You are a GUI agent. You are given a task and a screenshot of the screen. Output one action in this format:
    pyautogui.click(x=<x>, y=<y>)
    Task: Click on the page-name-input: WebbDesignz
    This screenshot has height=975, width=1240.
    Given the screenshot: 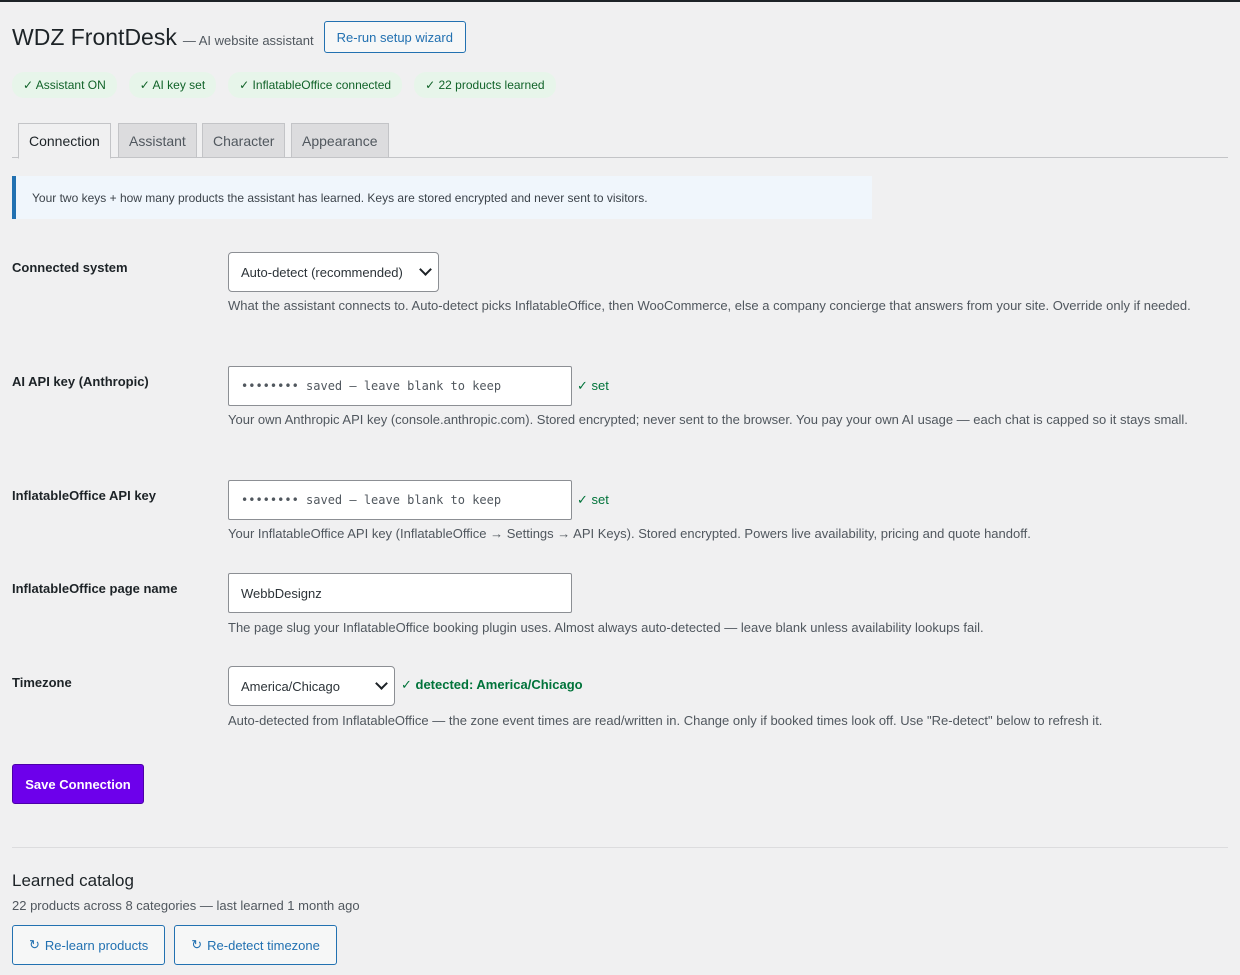 What is the action you would take?
    pyautogui.click(x=400, y=593)
    